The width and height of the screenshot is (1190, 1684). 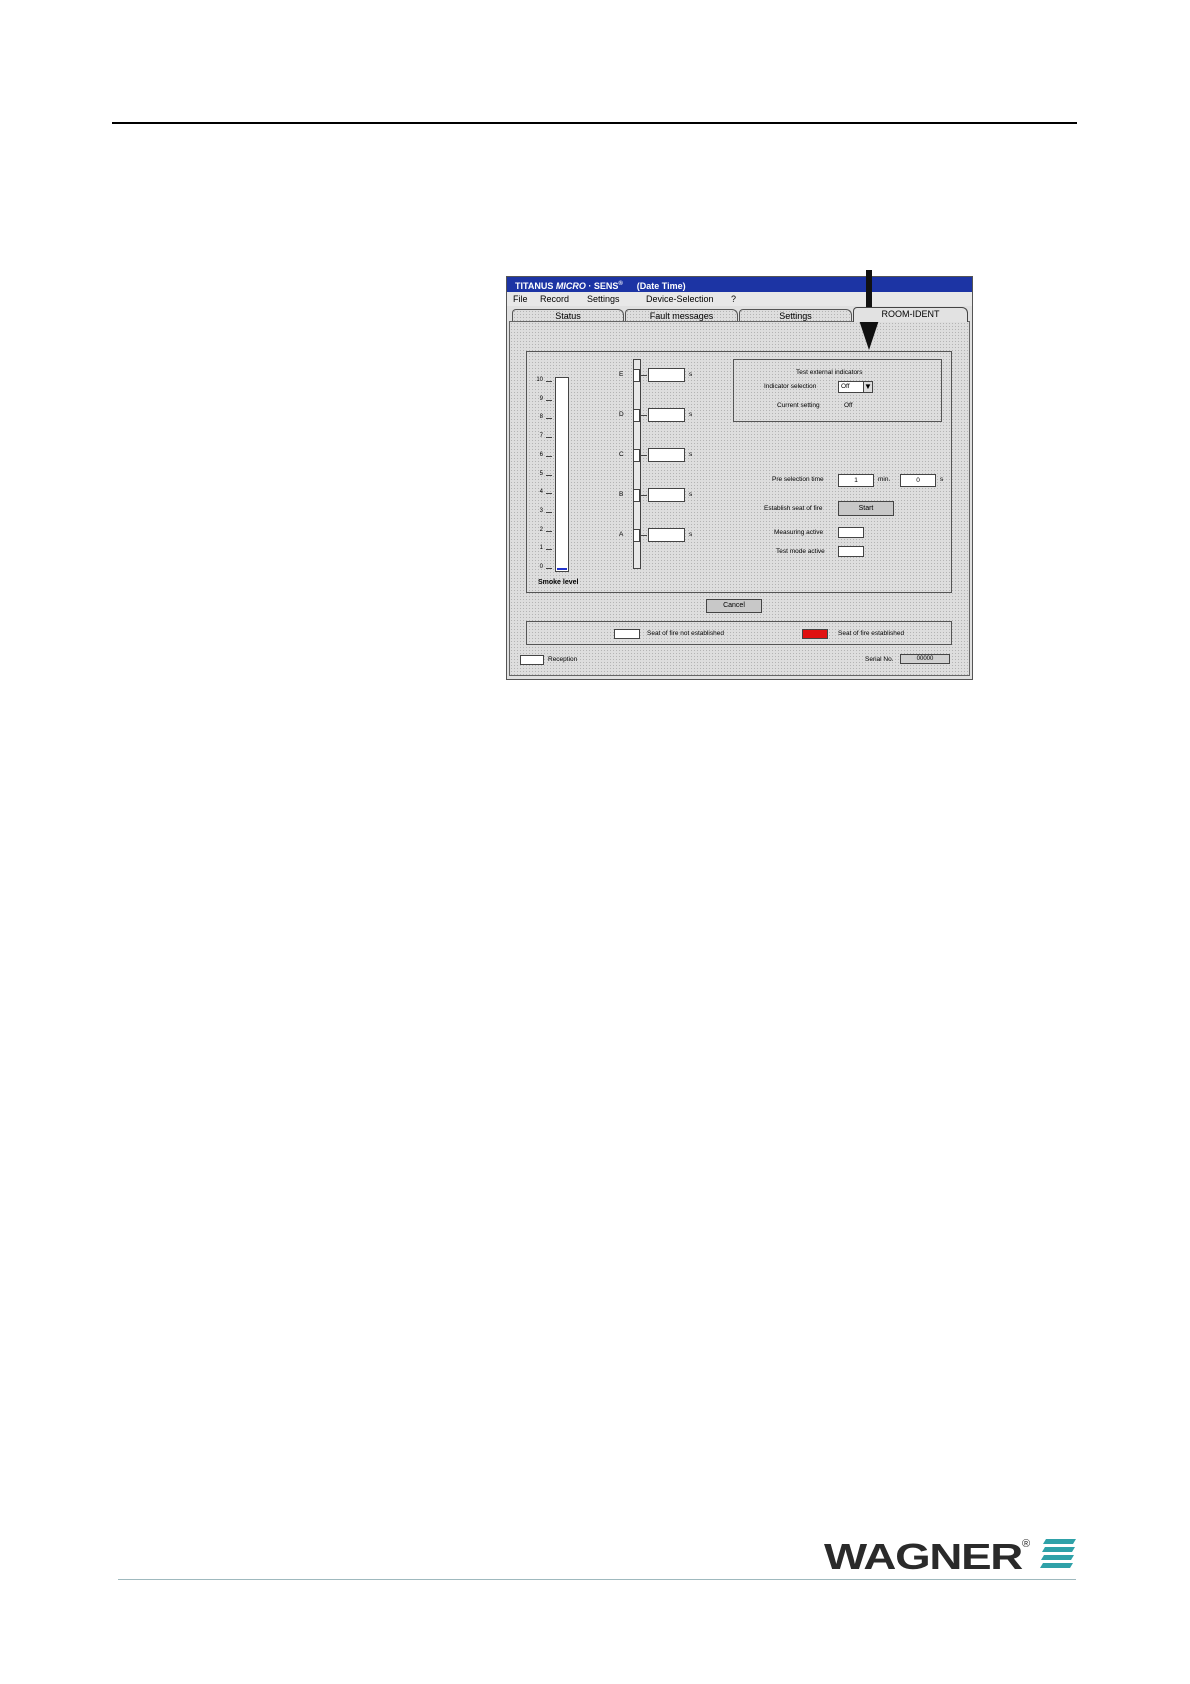 What do you see at coordinates (884, 479) in the screenshot?
I see `pre-selection-min-unit: min.` at bounding box center [884, 479].